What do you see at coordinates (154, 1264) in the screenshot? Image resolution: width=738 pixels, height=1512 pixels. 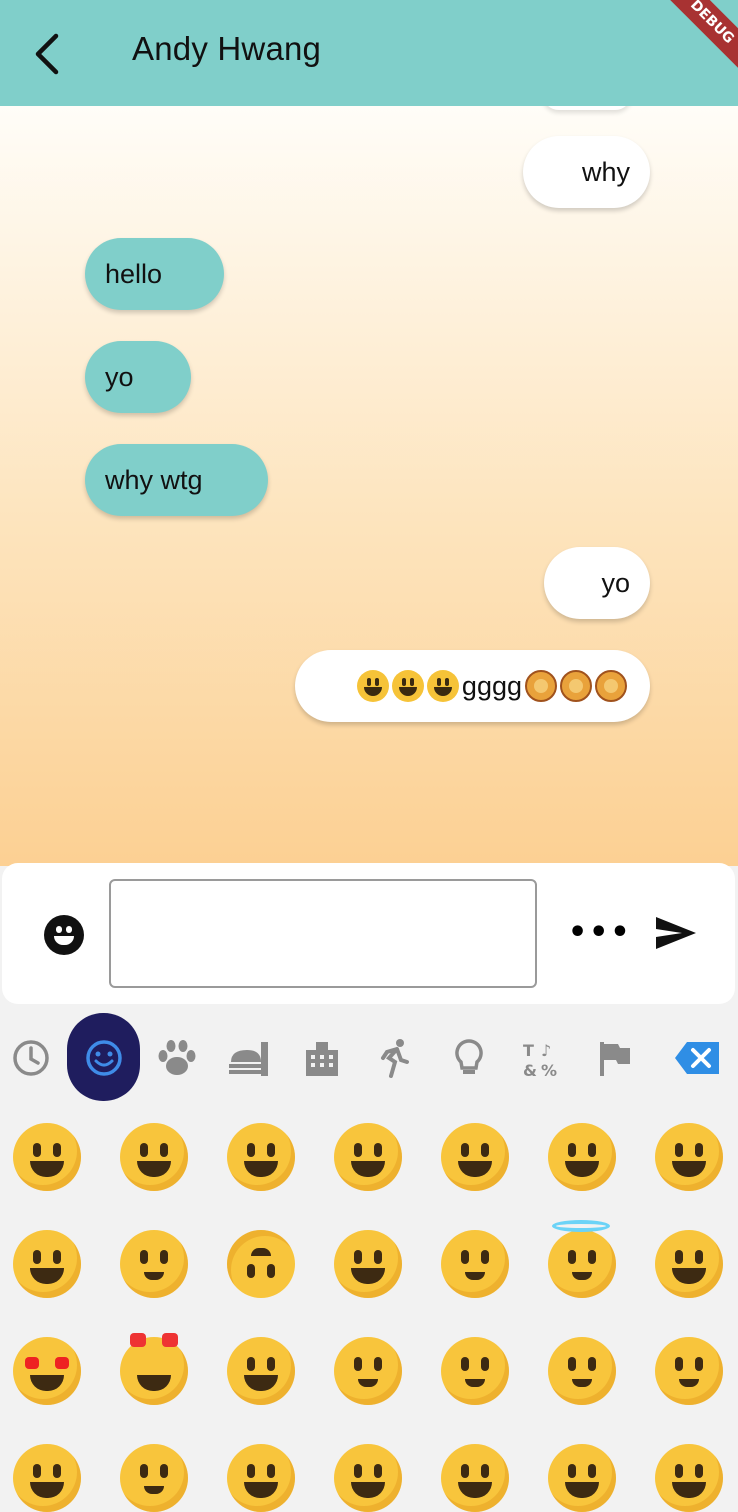 I see `slight-smile-emoji-icon` at bounding box center [154, 1264].